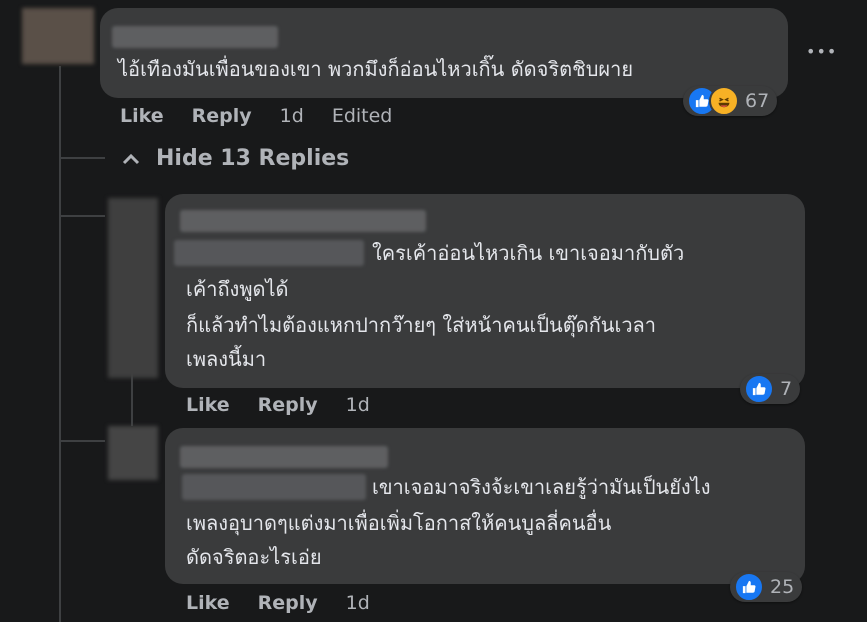  I want to click on reply-text-line: เขาเจอมาจริงจ้ะเขาเลยรู้ว่ามันเป็นยังไง, so click(541, 487).